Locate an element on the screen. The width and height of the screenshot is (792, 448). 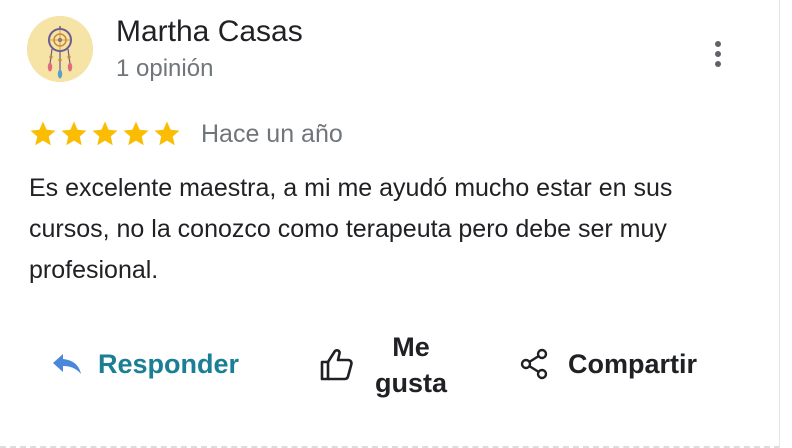
share-button: Compartir is located at coordinates (607, 364).